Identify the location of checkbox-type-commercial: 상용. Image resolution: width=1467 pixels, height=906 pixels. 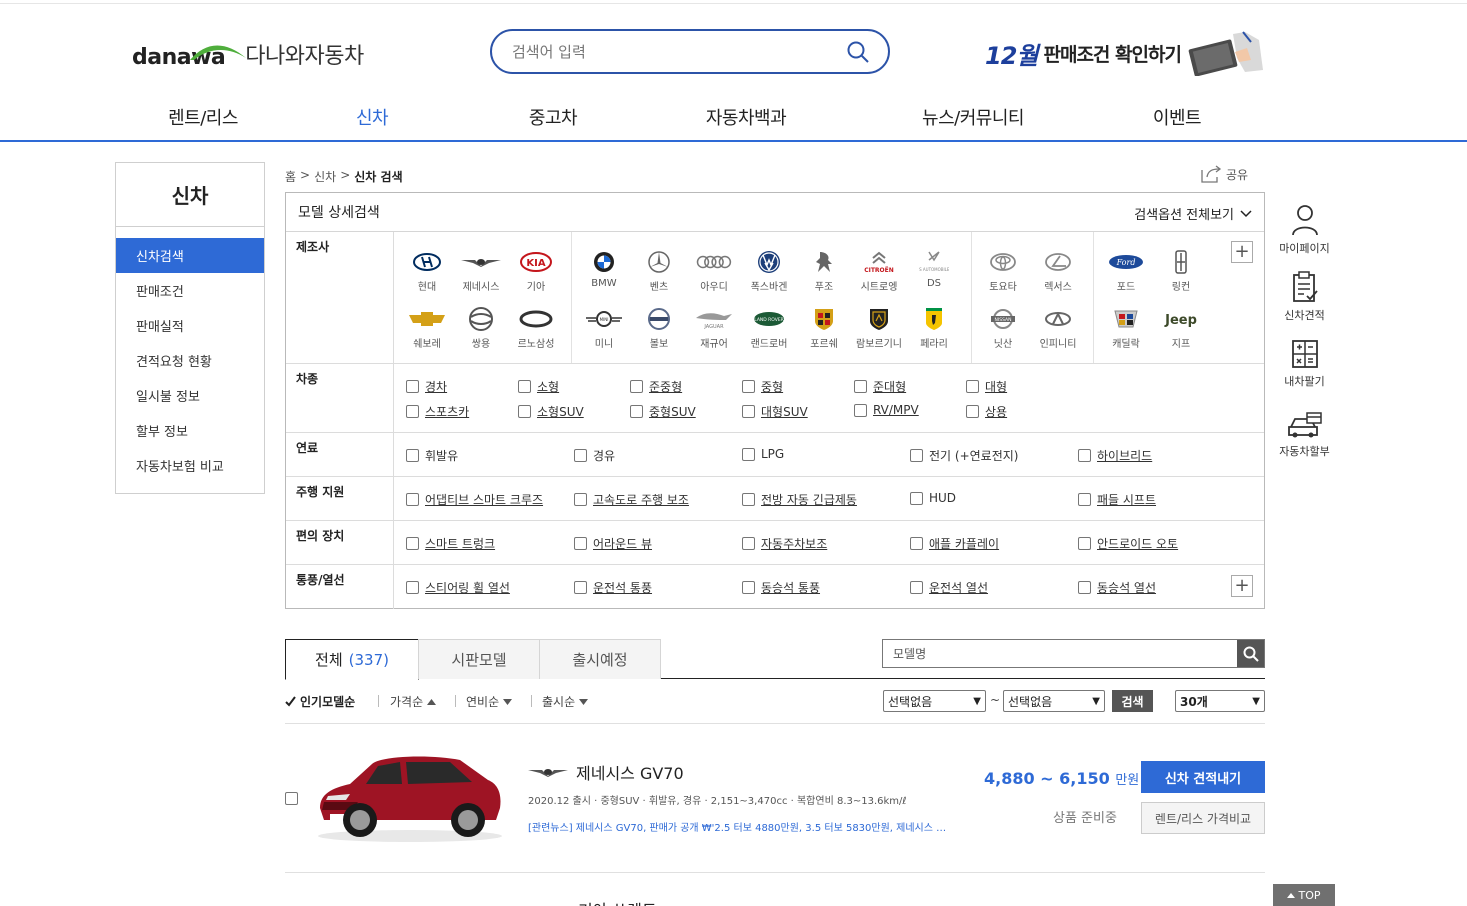
(986, 411).